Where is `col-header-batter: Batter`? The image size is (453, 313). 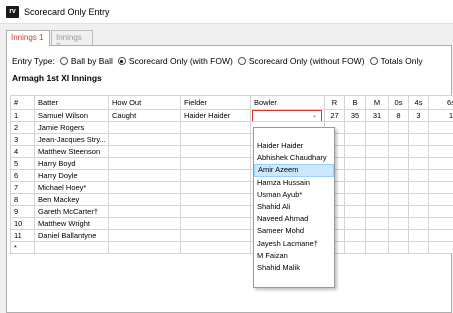
col-header-batter: Batter is located at coordinates (71, 102).